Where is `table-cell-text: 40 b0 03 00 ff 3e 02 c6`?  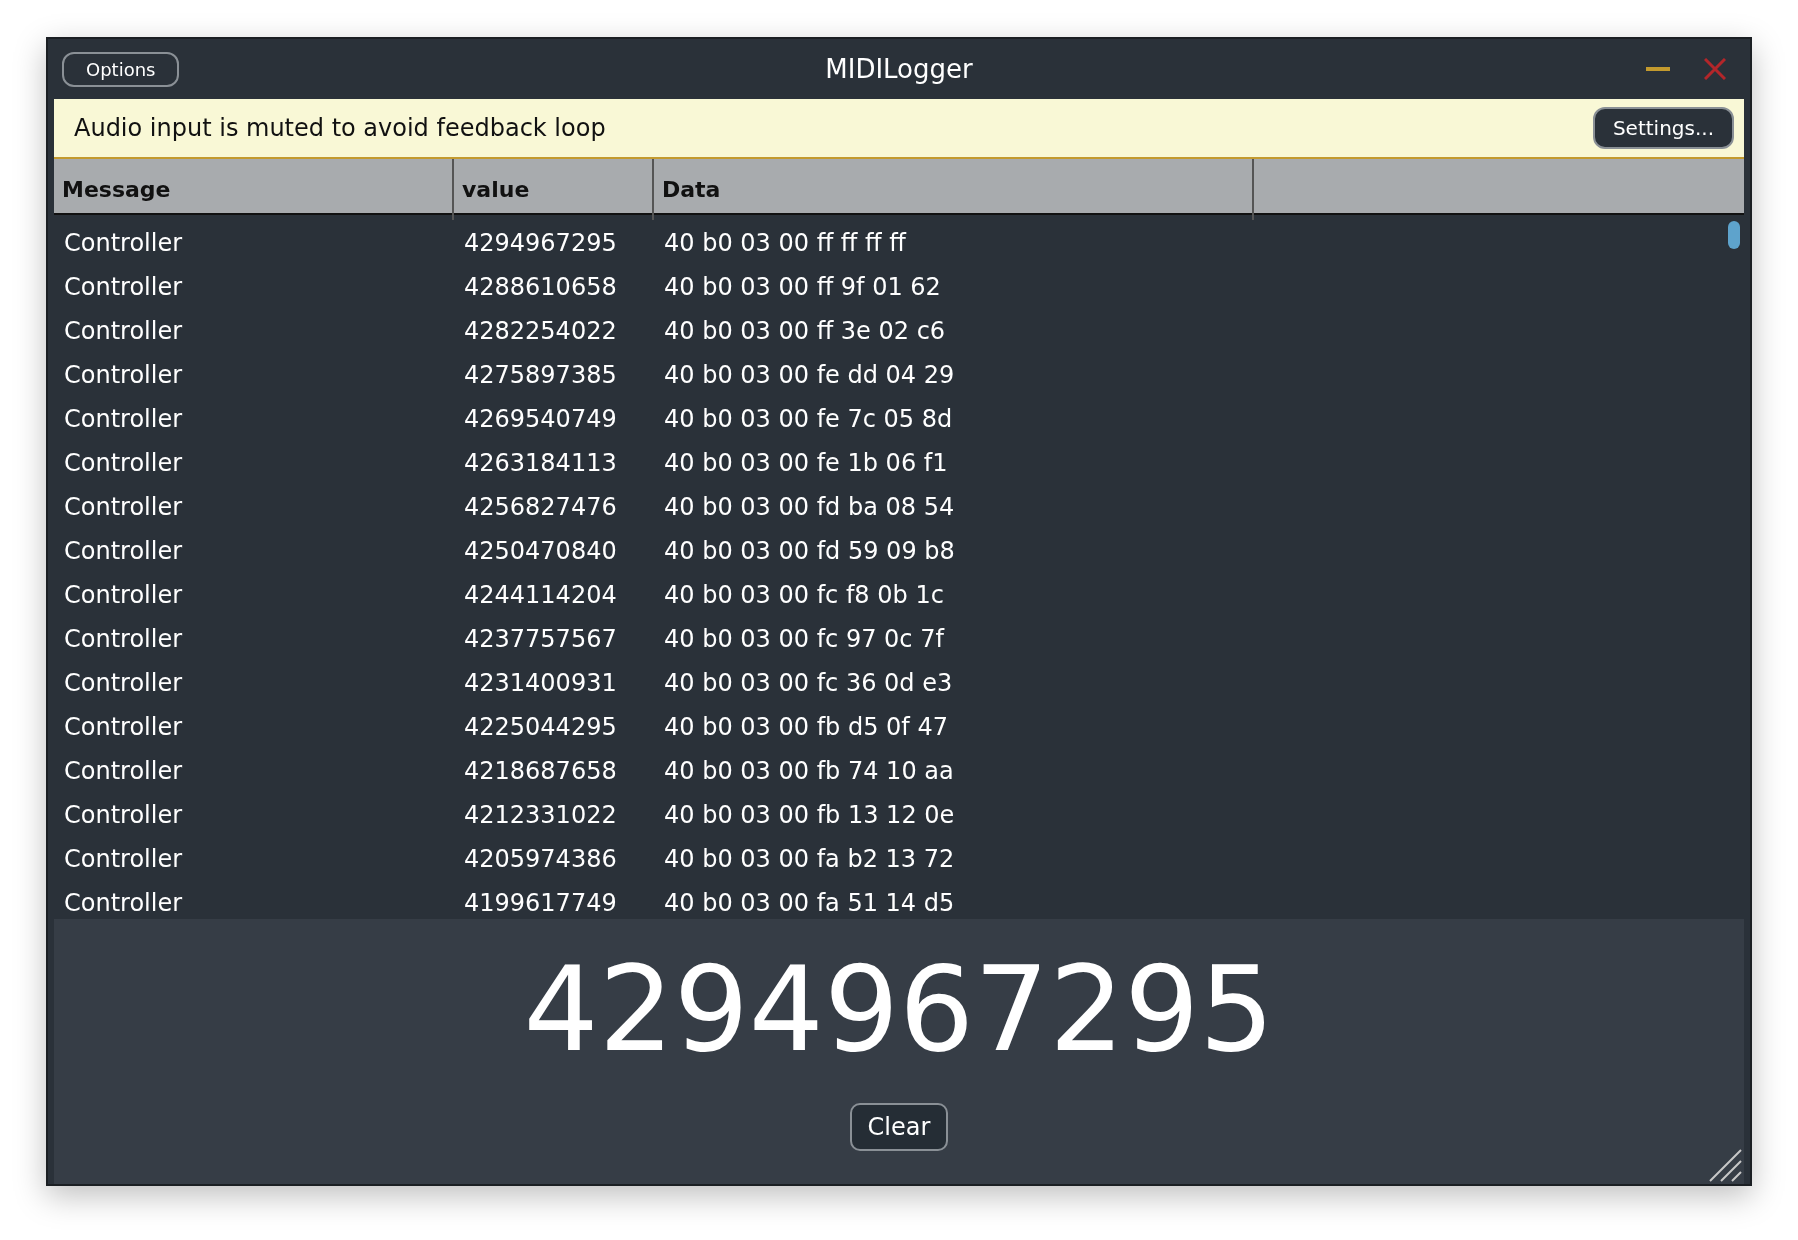
table-cell-text: 40 b0 03 00 ff 3e 02 c6 is located at coordinates (805, 331).